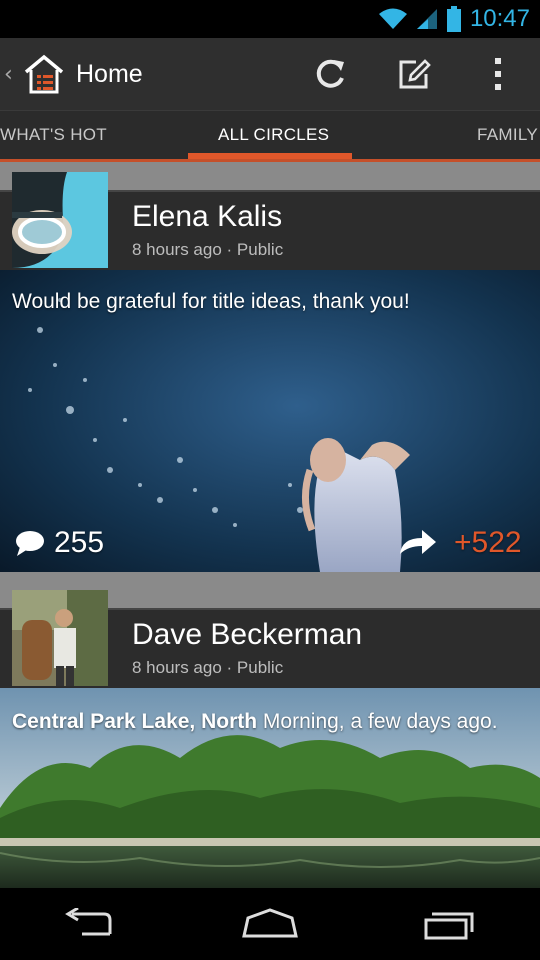 The width and height of the screenshot is (540, 960). What do you see at coordinates (247, 635) in the screenshot?
I see `post-author: Dave Beckerman` at bounding box center [247, 635].